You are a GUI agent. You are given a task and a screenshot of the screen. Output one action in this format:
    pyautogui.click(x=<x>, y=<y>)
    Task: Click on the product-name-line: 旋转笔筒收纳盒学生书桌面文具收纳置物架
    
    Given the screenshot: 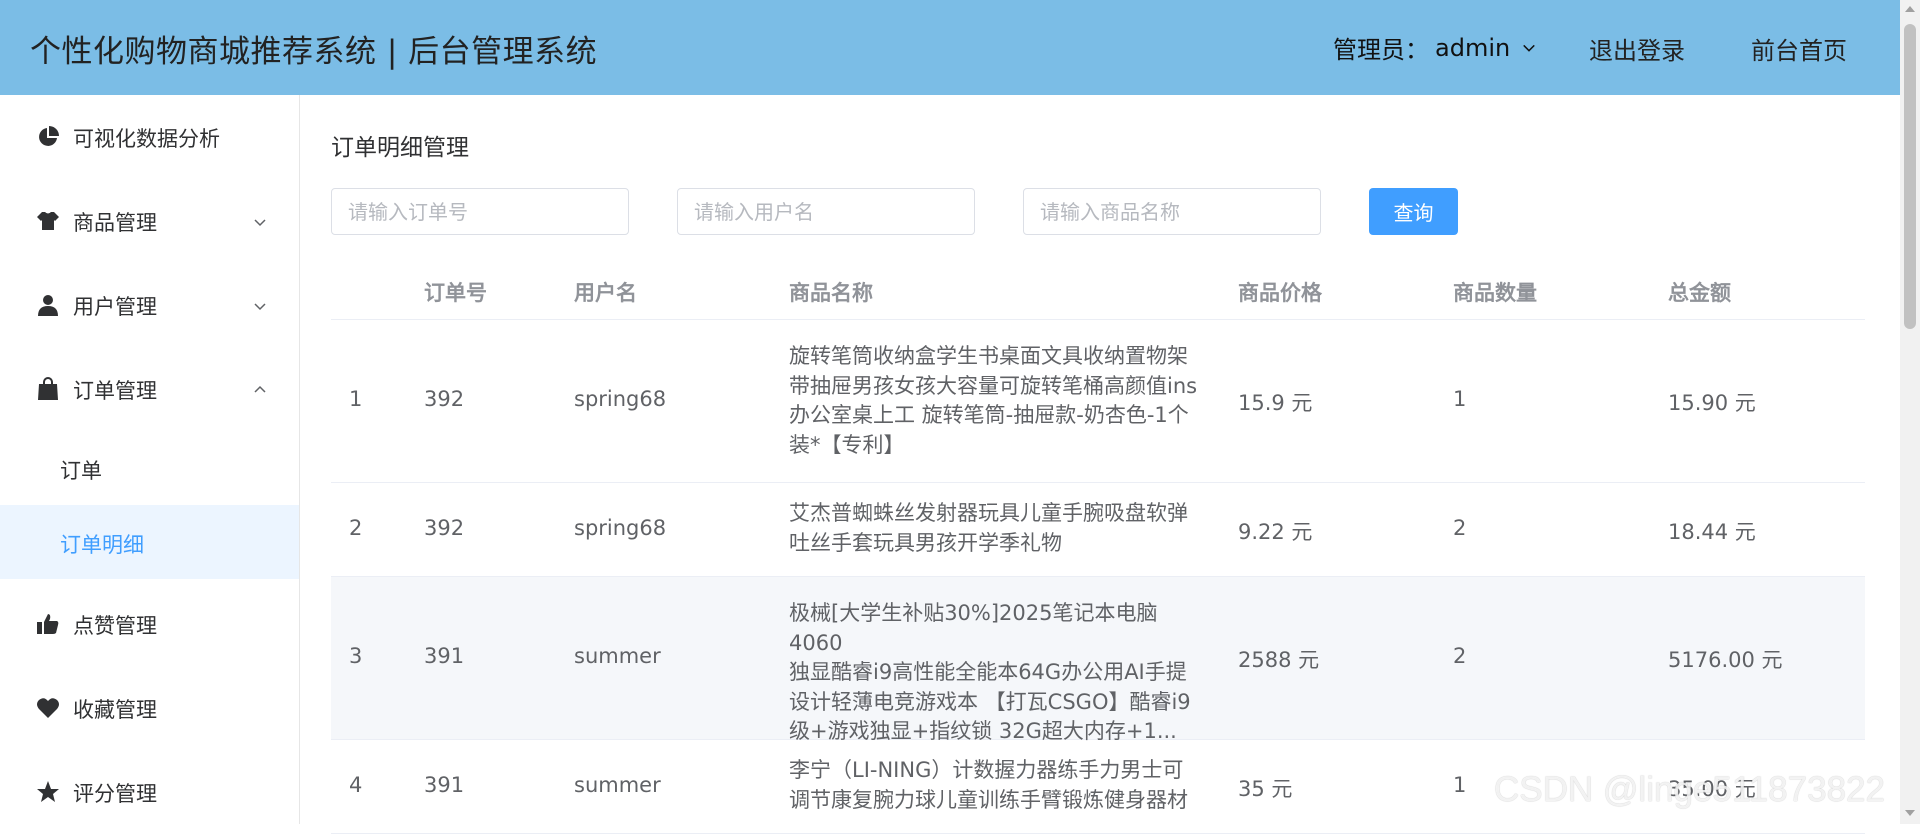 What is the action you would take?
    pyautogui.click(x=988, y=356)
    